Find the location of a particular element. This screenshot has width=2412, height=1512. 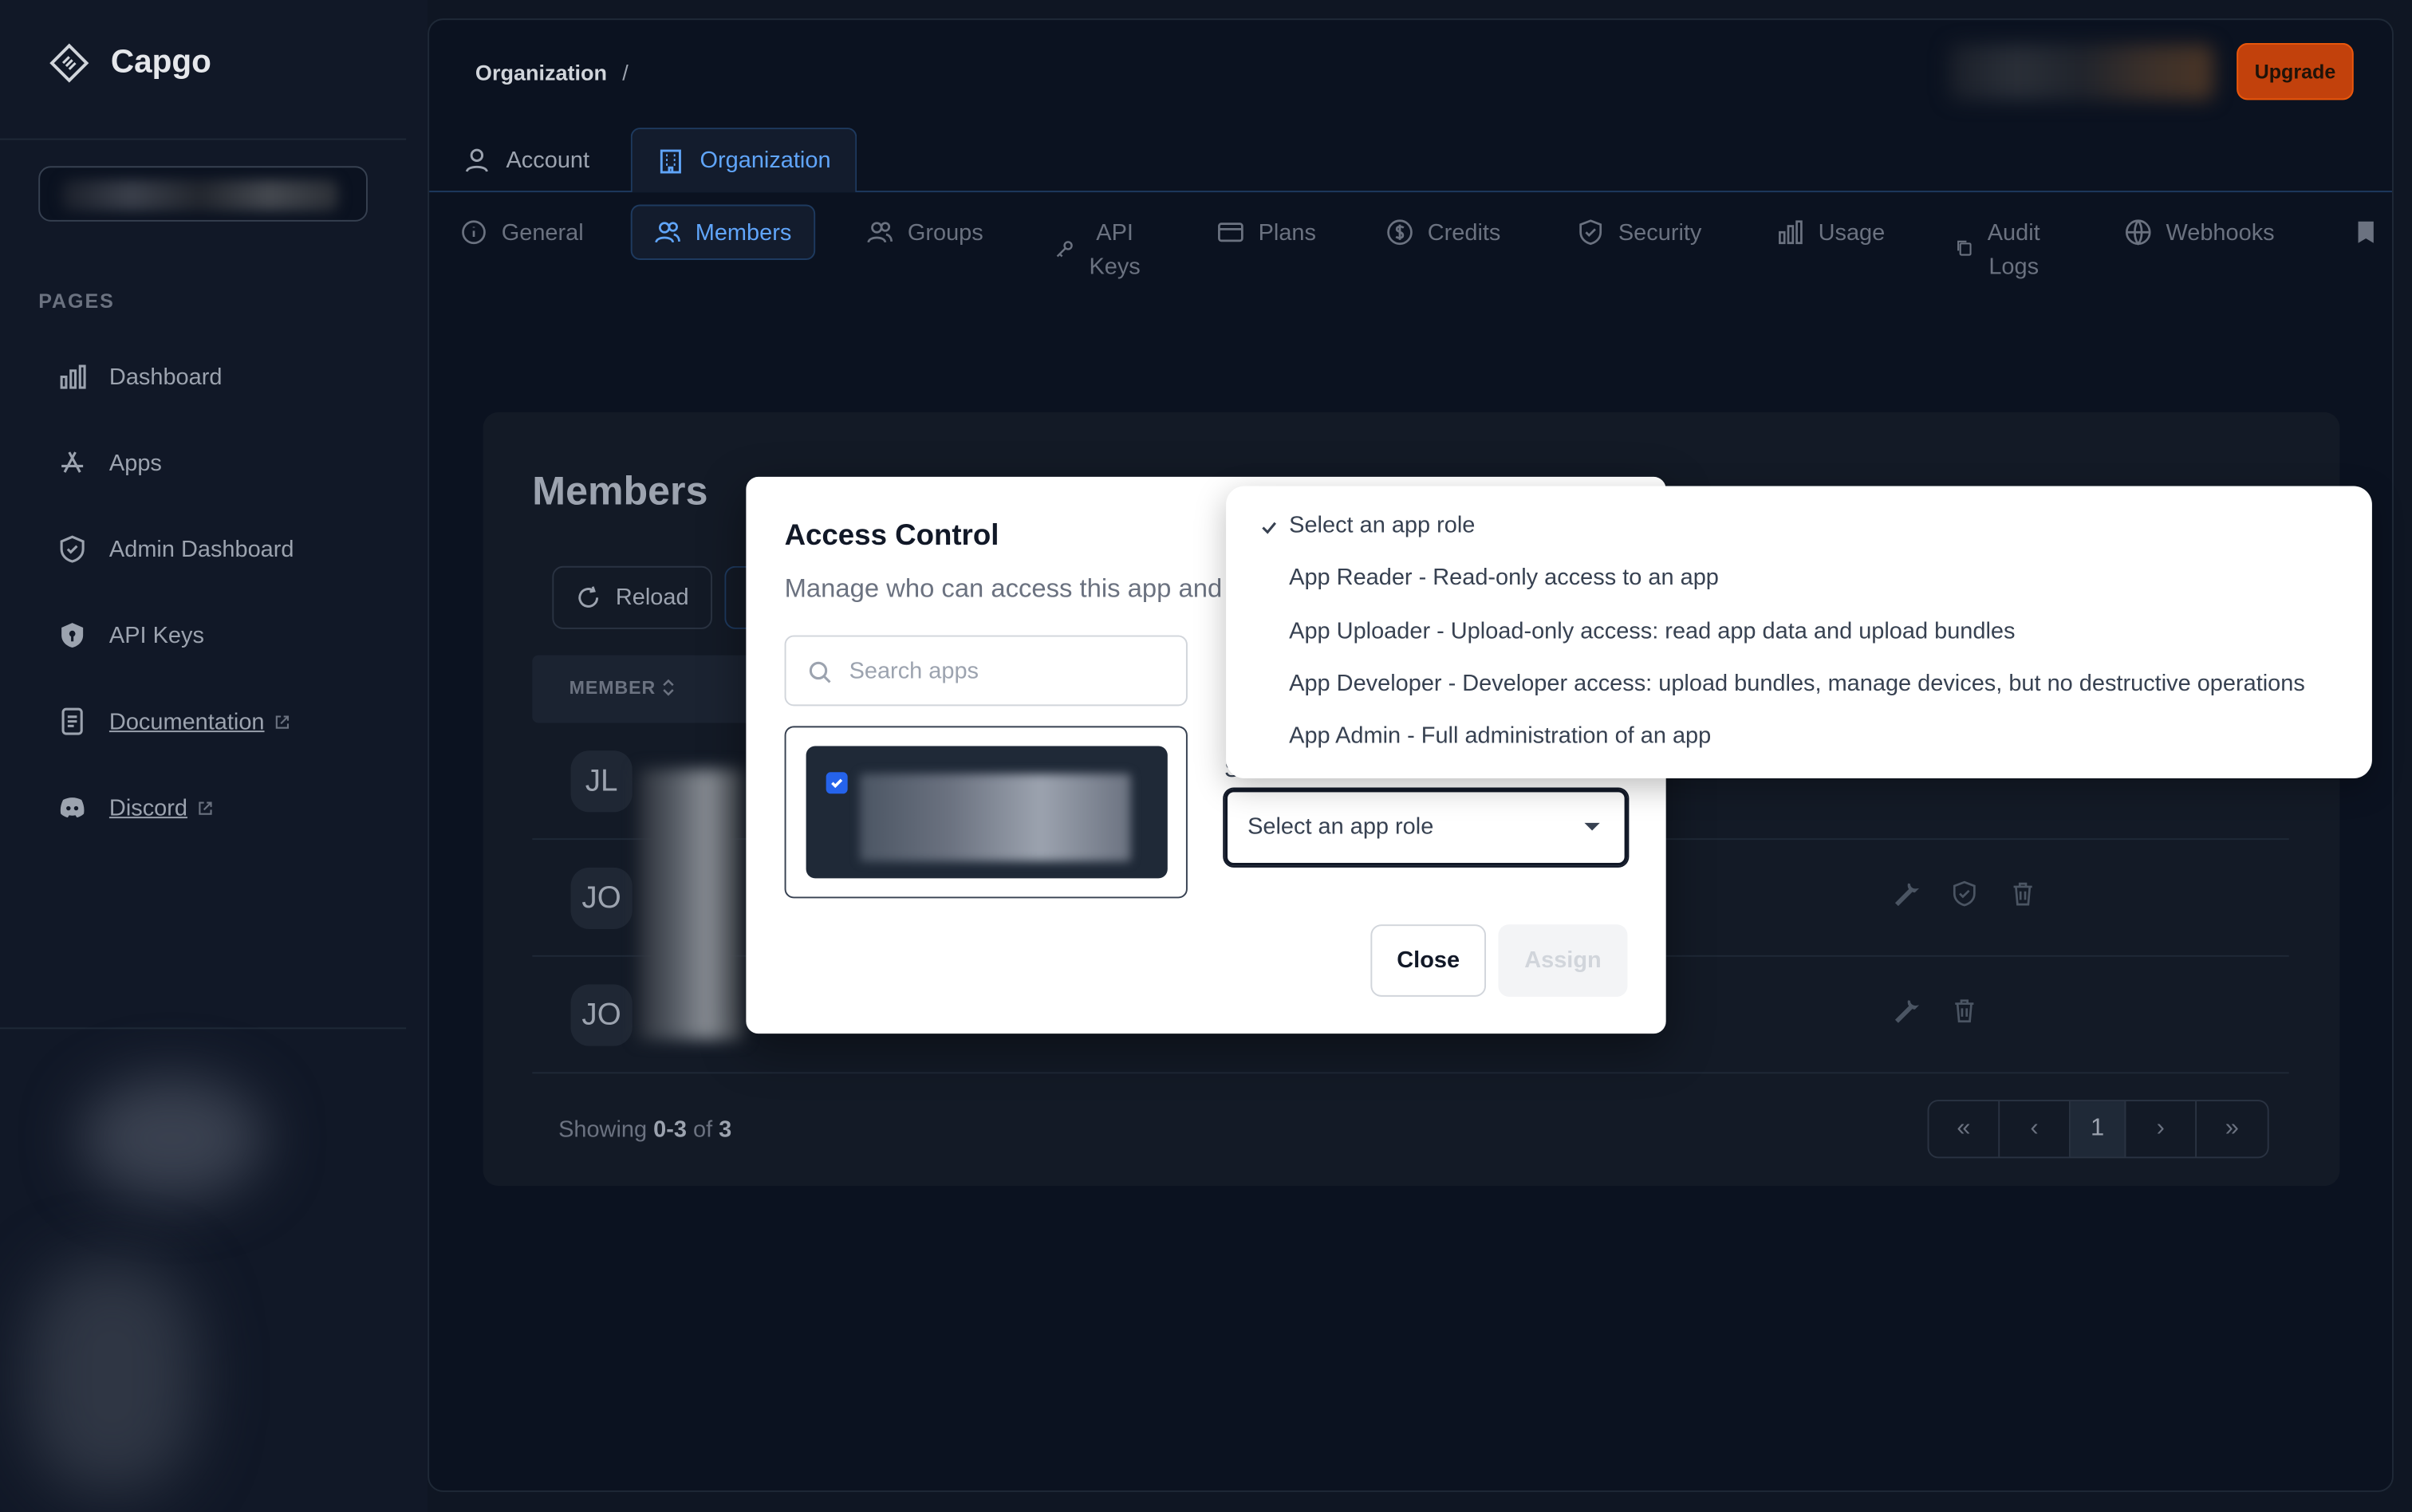

role-option: Select an app role is located at coordinates (1382, 525).